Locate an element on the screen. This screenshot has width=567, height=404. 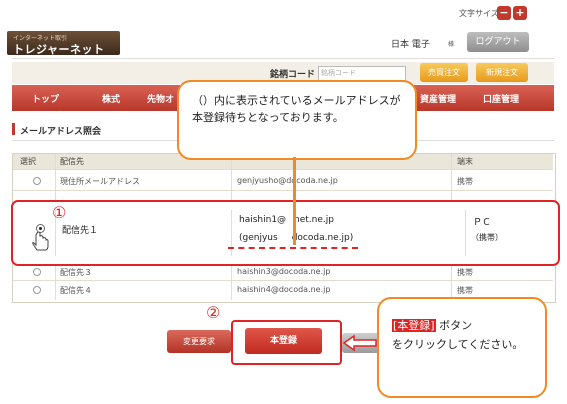
page-title: メールアドレス照会 is located at coordinates (61, 132).